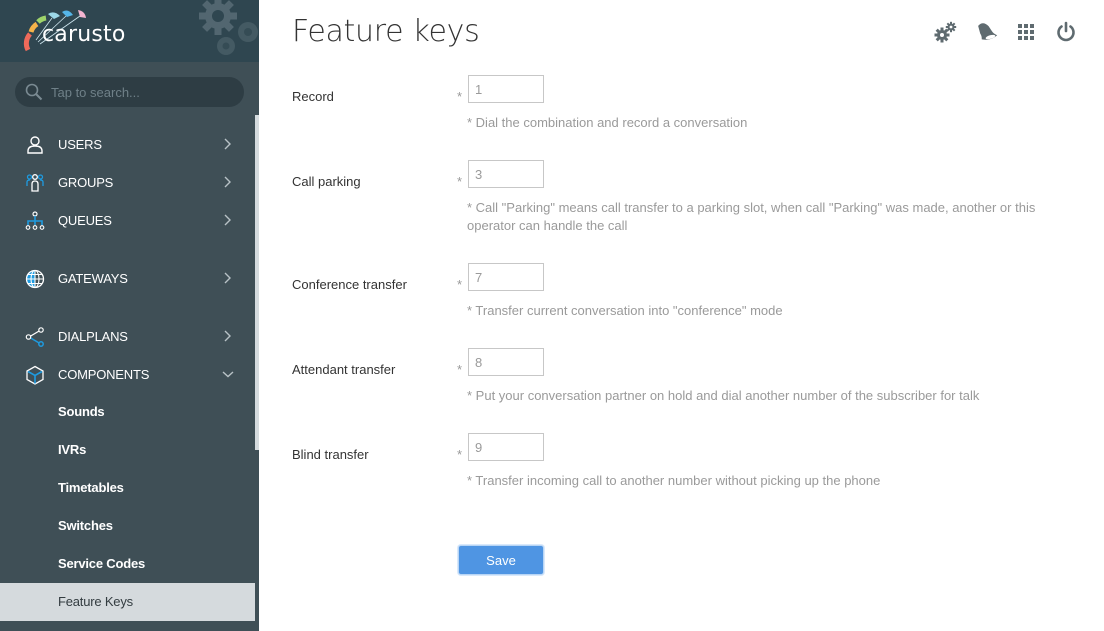  Describe the element at coordinates (506, 174) in the screenshot. I see `call-parking-key-input` at that location.